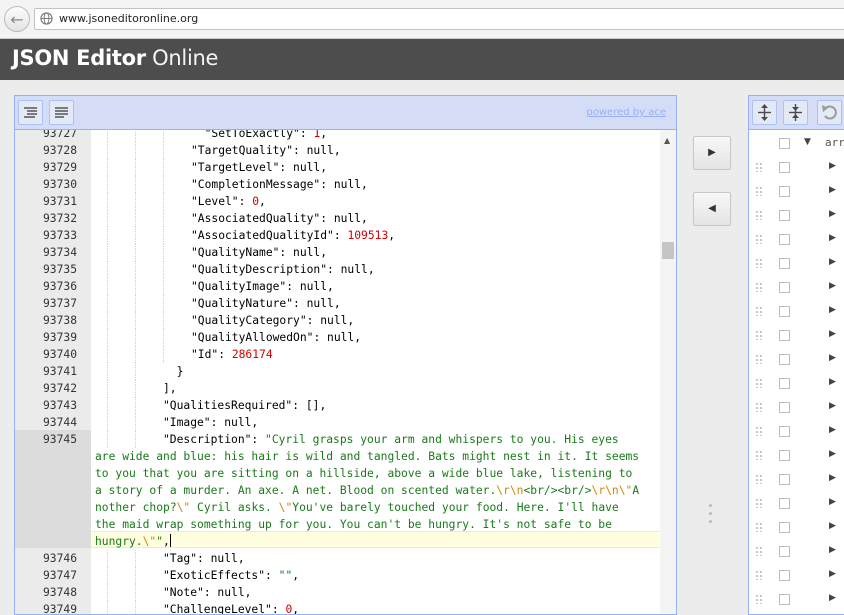 The image size is (844, 615). Describe the element at coordinates (337, 286) in the screenshot. I see `code-line: 93736 "QualityImage": null,` at that location.